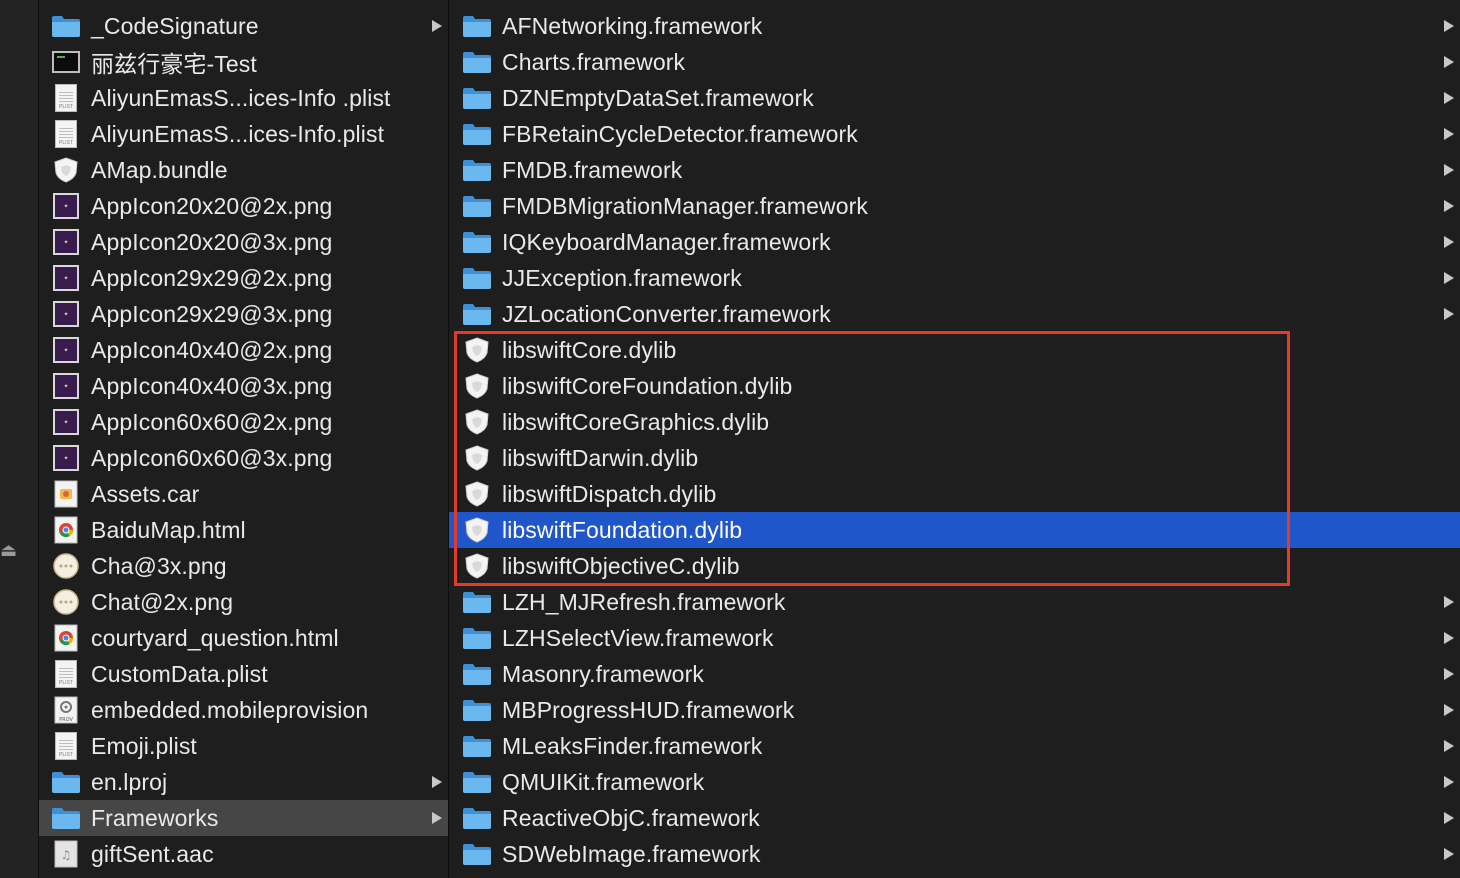 This screenshot has height=878, width=1460. I want to click on item-label: AMap.bundle, so click(159, 169).